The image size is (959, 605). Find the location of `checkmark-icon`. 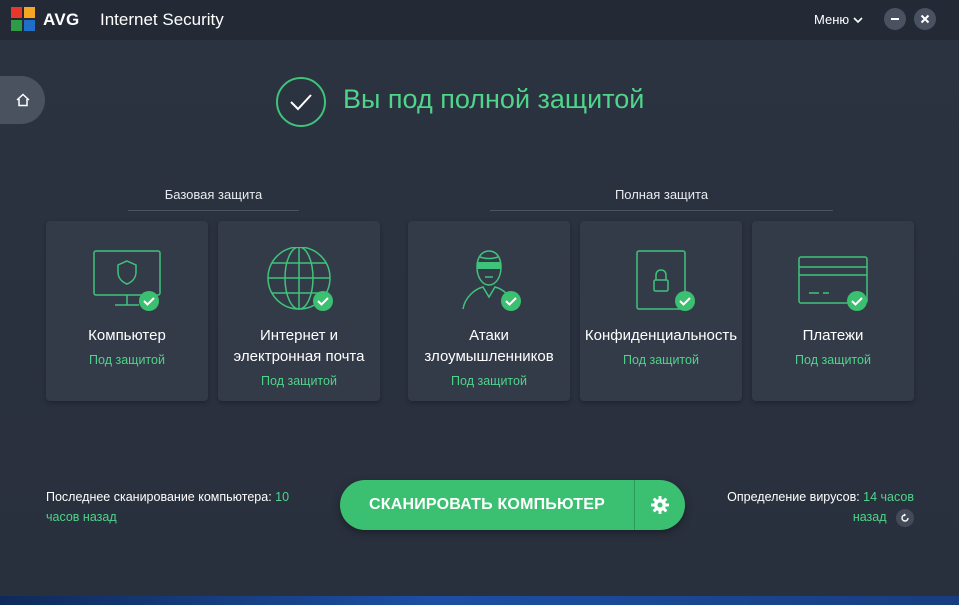

checkmark-icon is located at coordinates (301, 102).